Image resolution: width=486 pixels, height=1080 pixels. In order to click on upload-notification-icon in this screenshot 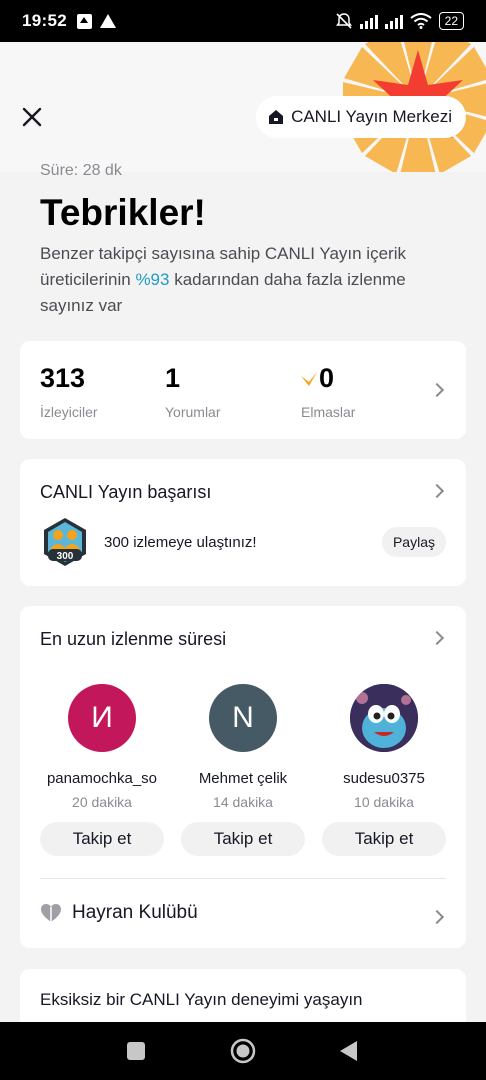, I will do `click(84, 21)`.